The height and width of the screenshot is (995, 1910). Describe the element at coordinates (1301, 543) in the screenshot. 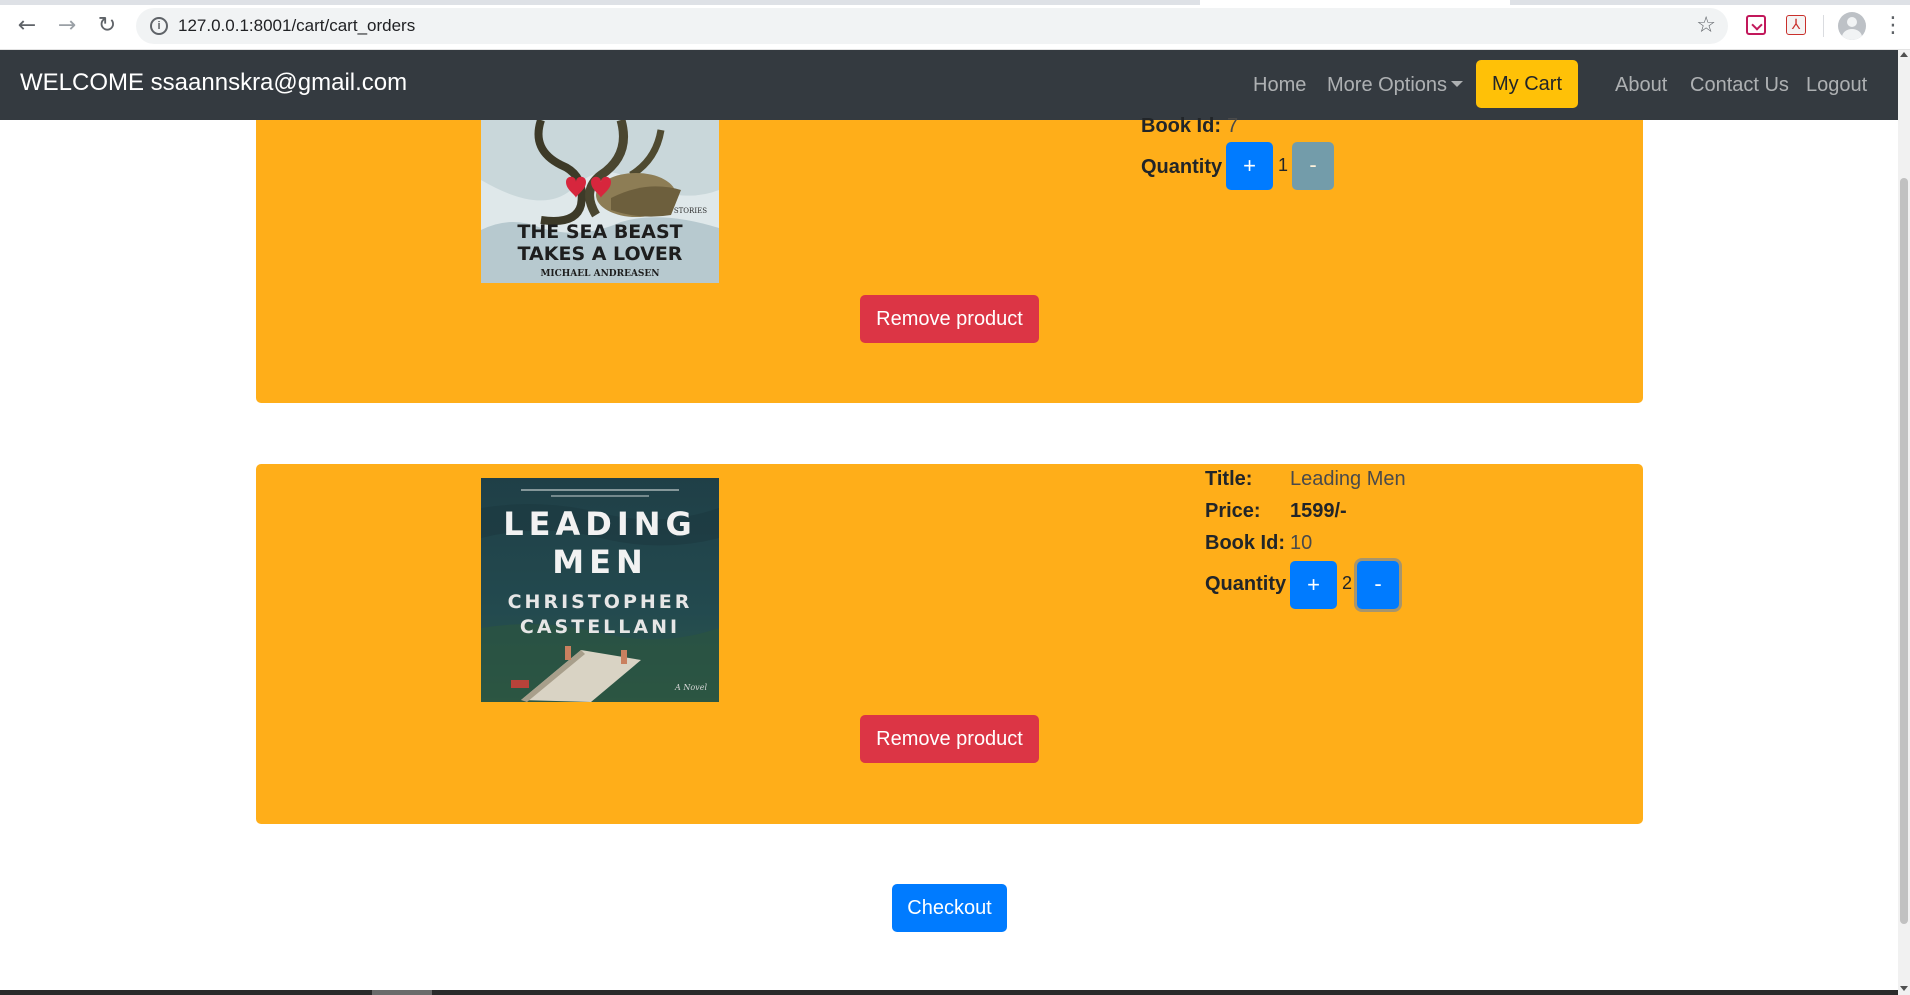

I see `book-id-value: 10` at that location.